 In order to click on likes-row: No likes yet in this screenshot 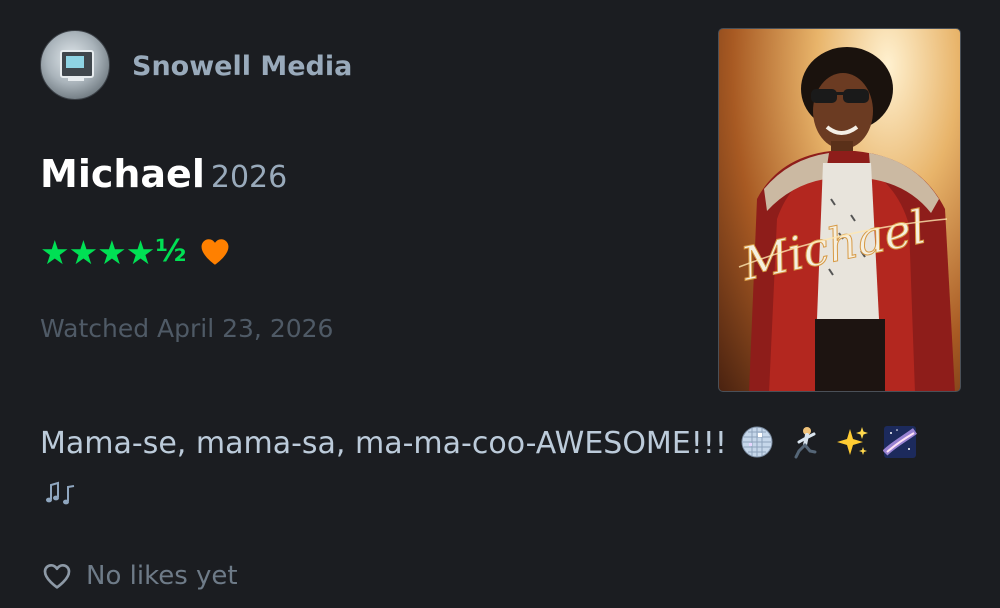, I will do `click(139, 576)`.